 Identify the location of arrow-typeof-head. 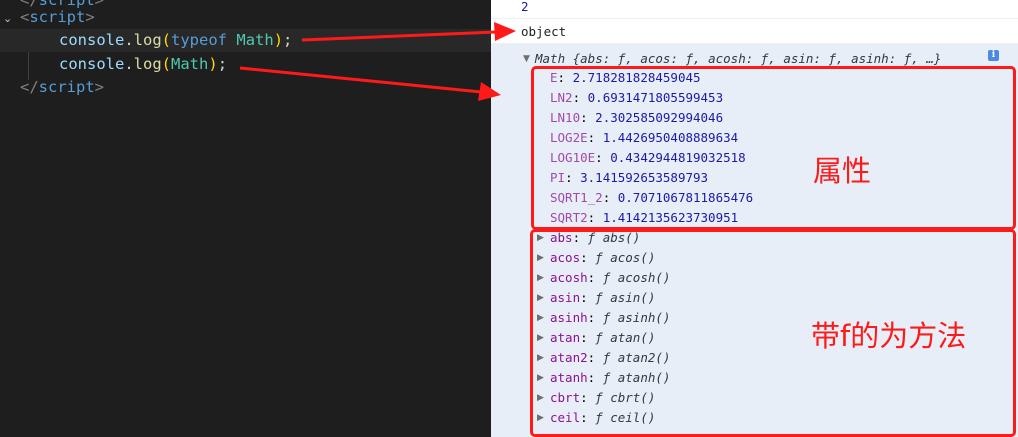
(505, 31).